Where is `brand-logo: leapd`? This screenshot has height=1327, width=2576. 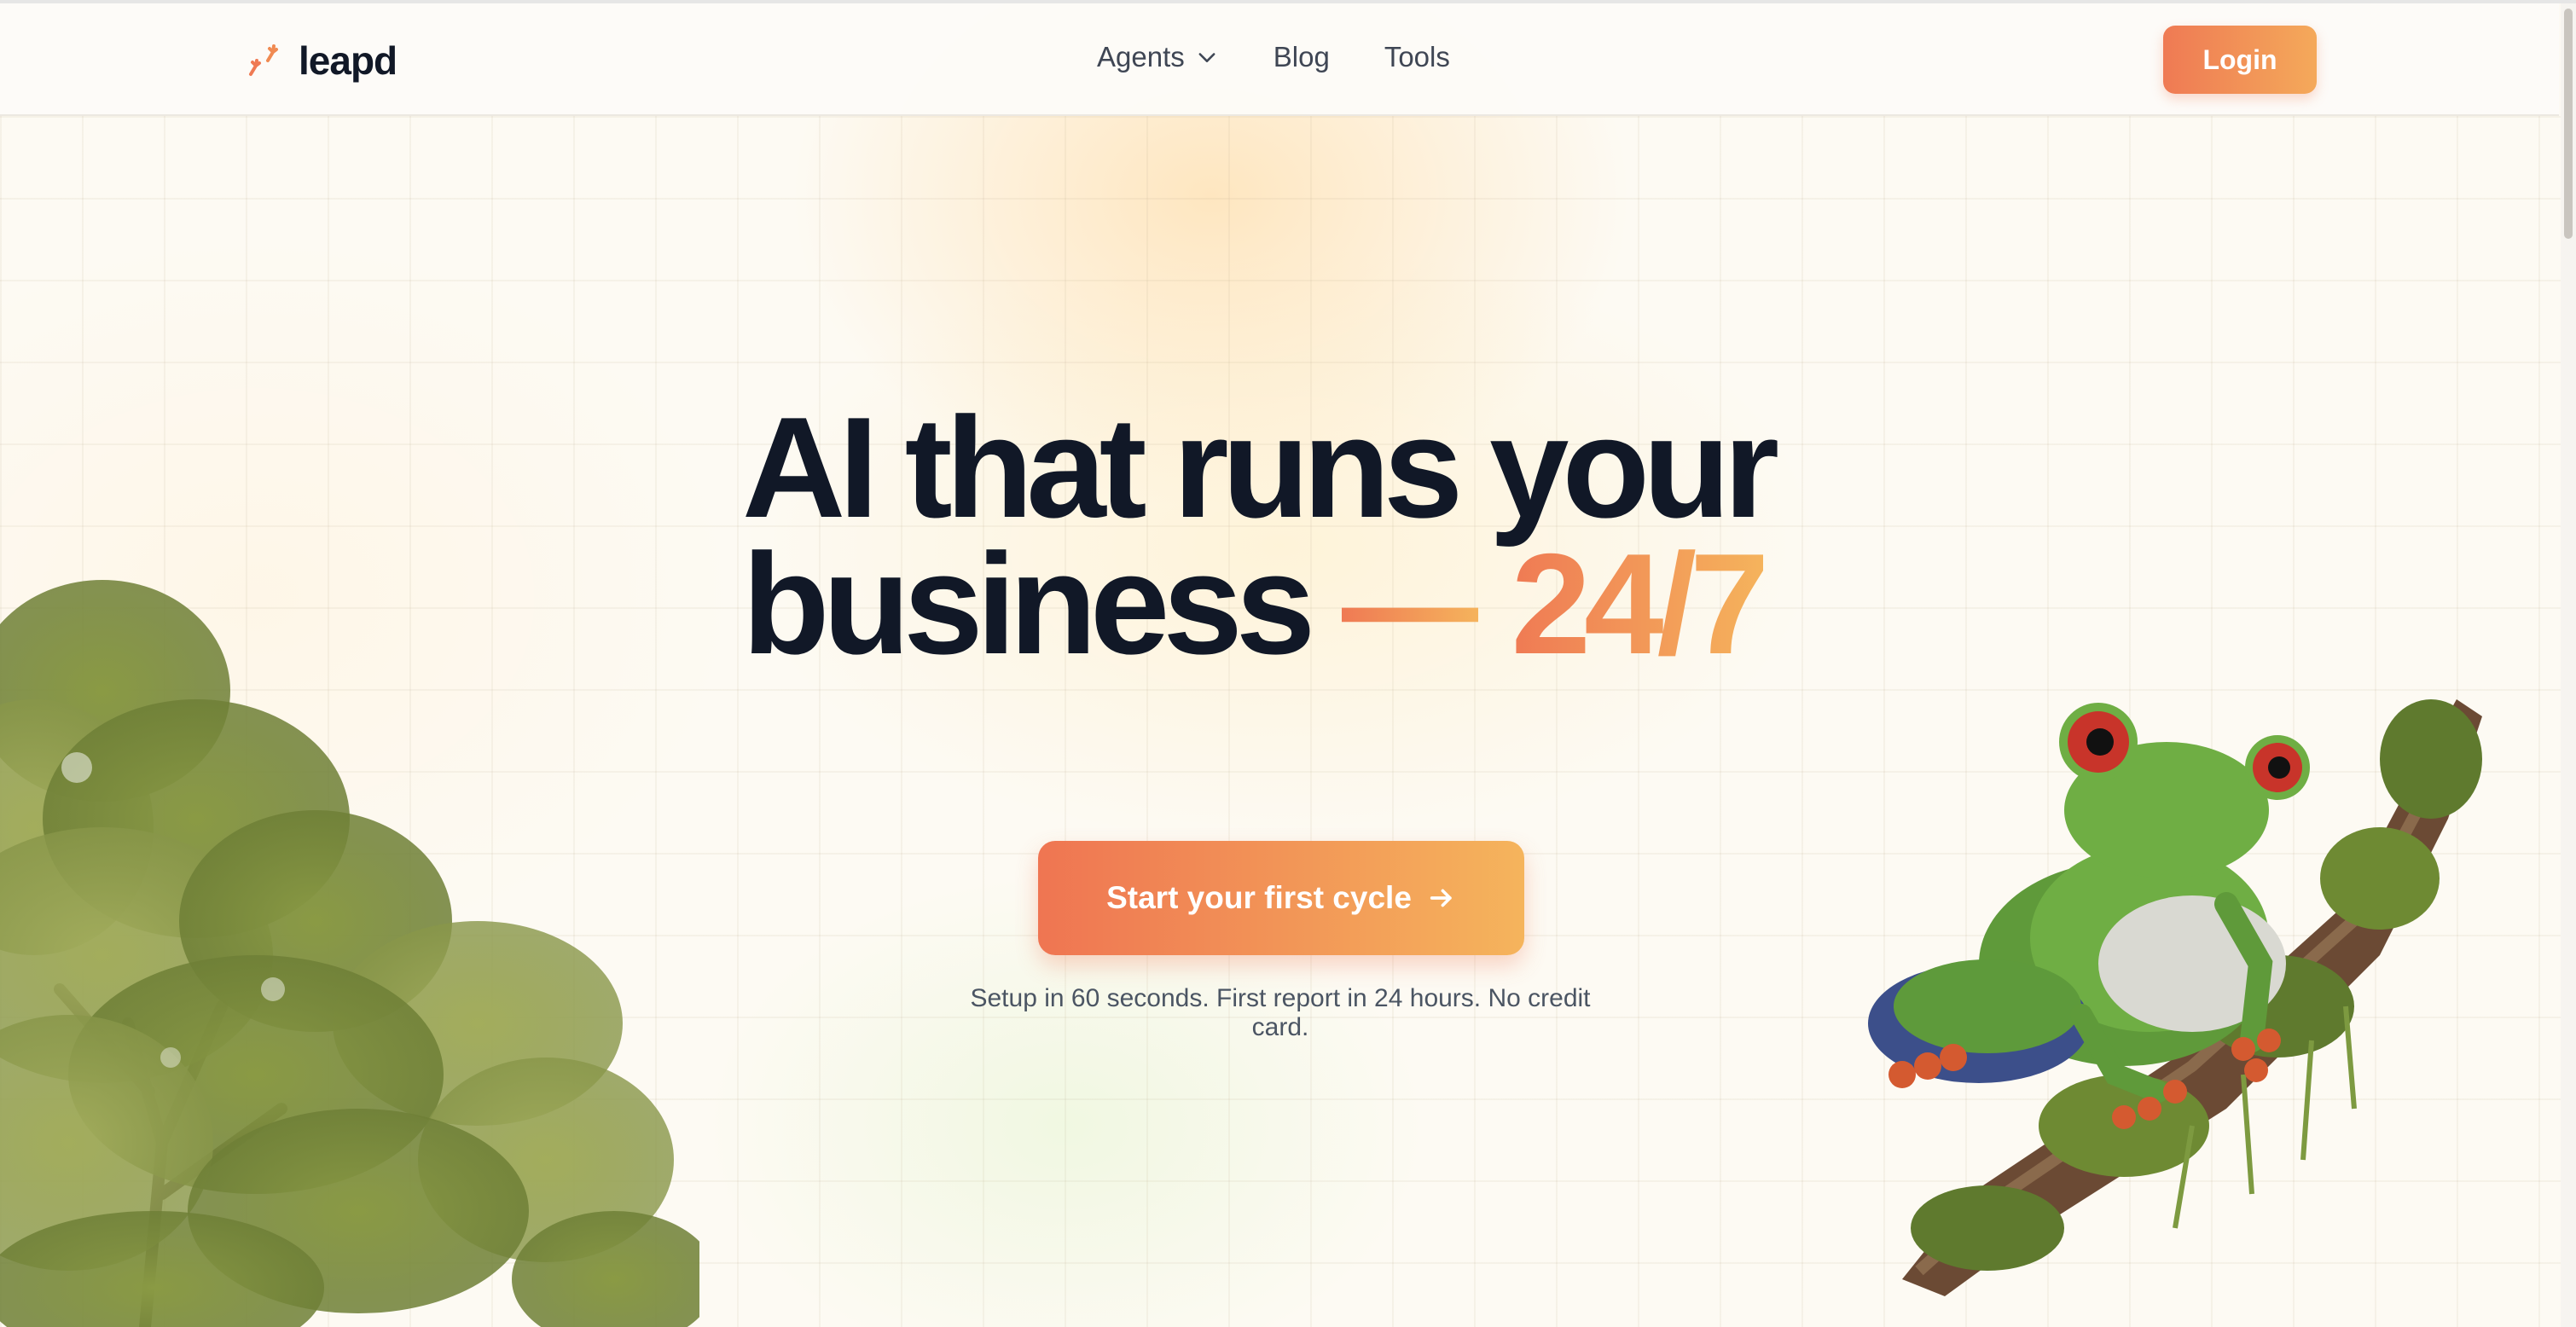
brand-logo: leapd is located at coordinates (320, 61).